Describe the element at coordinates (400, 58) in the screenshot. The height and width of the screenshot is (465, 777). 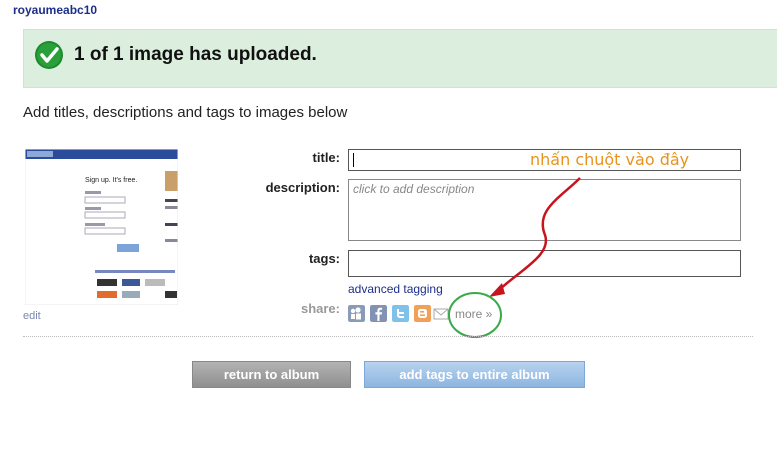
I see `upload-success-banner: 1 of 1 image has uploaded.` at that location.